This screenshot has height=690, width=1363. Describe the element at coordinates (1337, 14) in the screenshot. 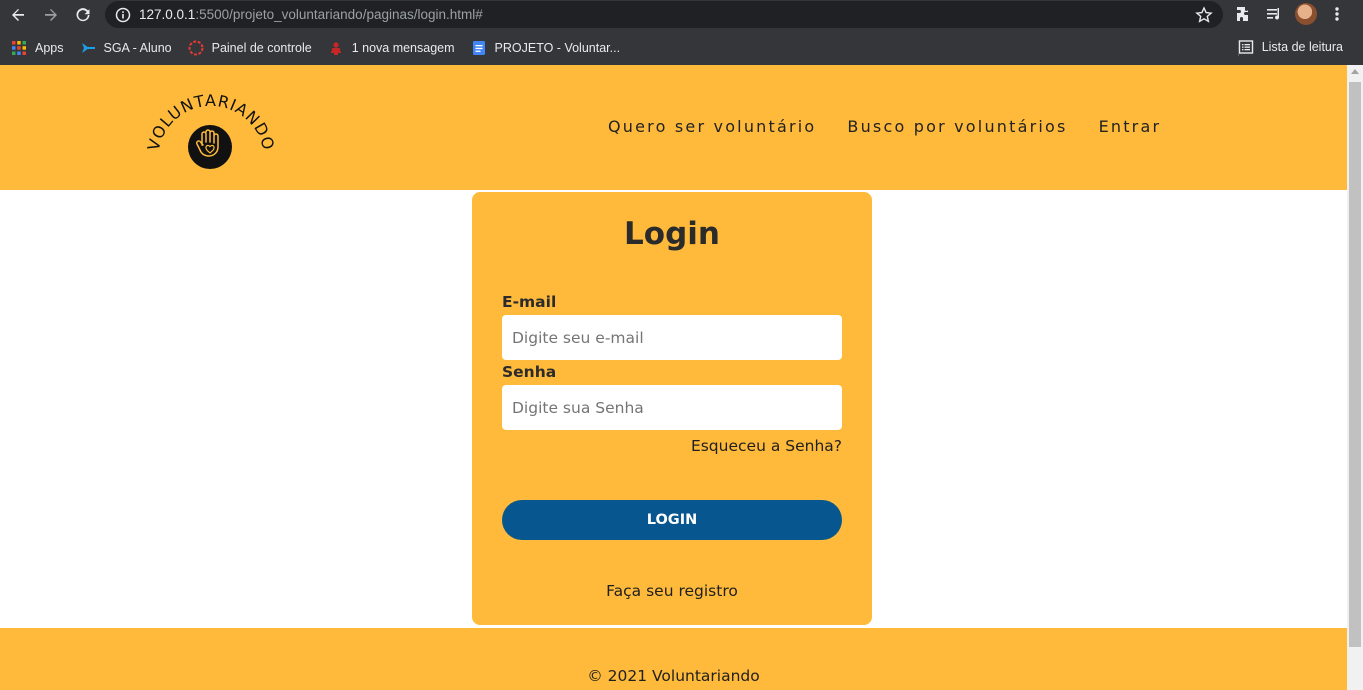

I see `menu-kebab-icon` at that location.